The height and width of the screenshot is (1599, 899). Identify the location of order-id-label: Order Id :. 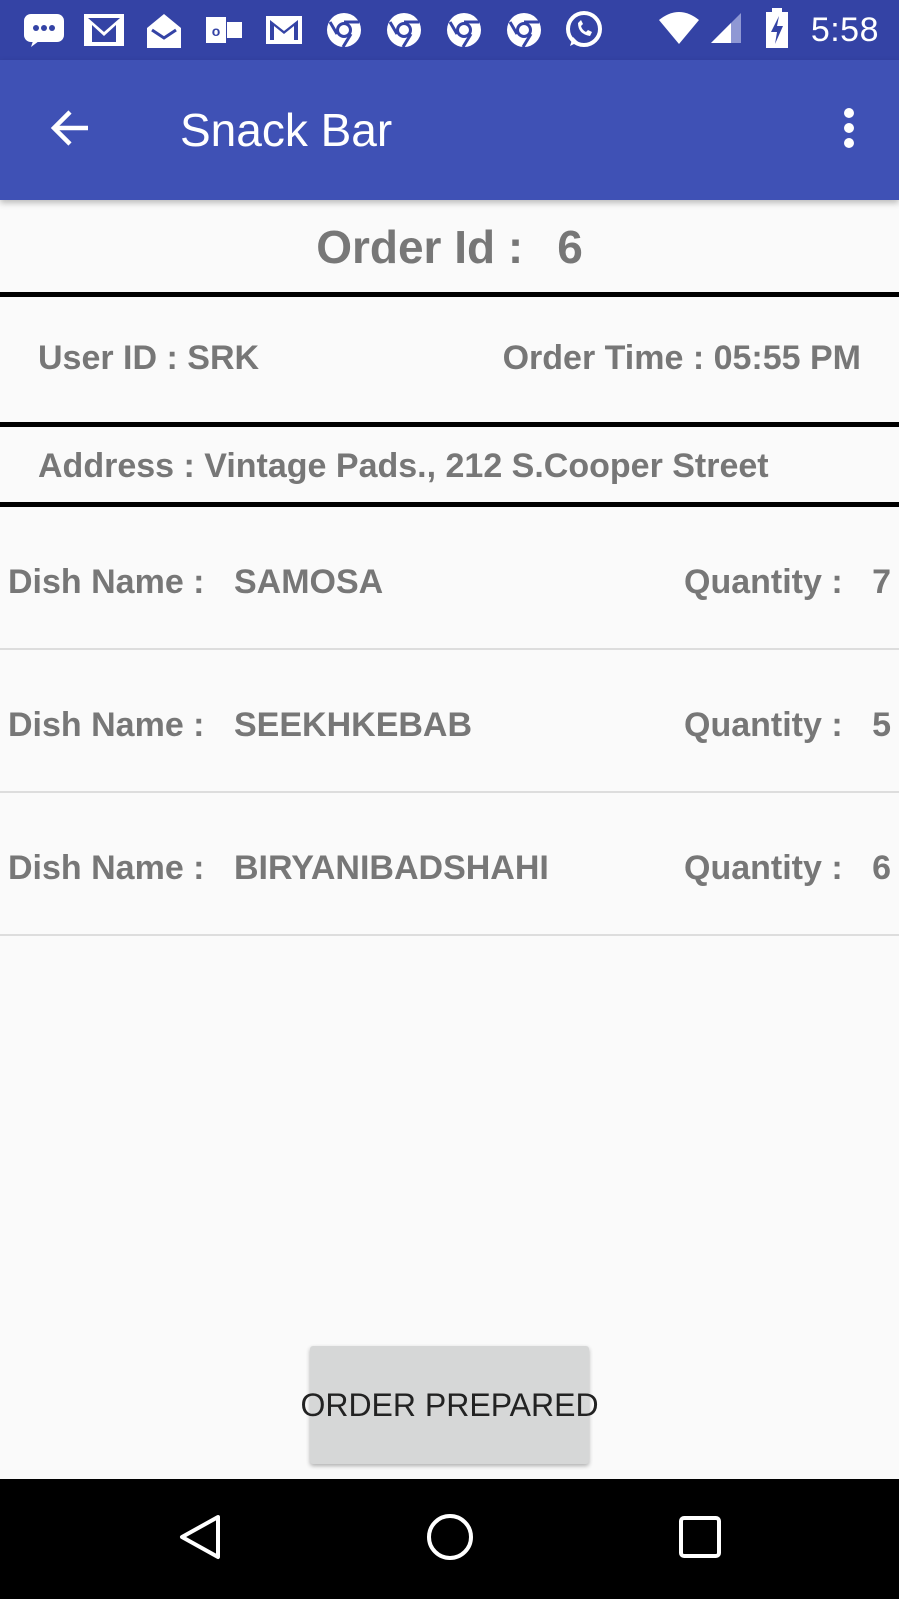
(420, 247).